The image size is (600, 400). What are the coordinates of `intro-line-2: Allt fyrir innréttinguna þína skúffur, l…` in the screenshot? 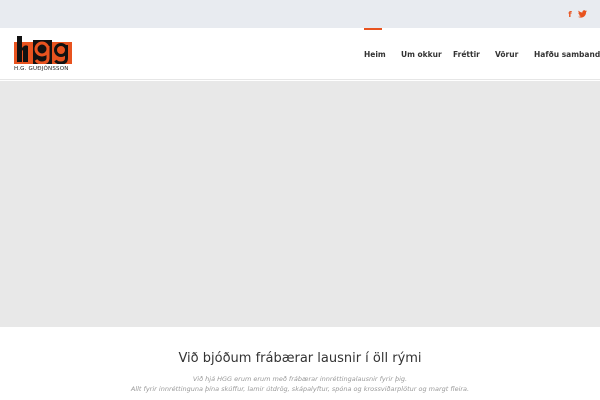 It's located at (300, 389).